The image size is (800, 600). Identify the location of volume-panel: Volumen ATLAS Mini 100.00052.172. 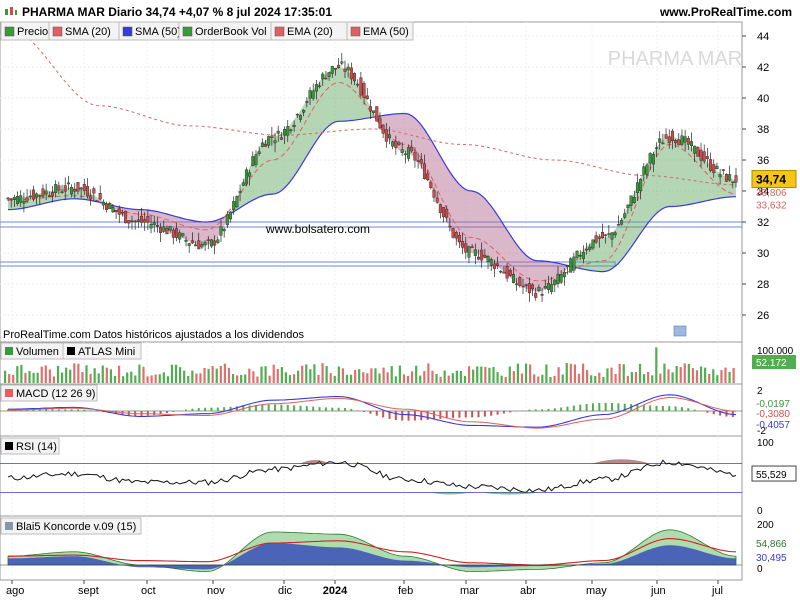
(398, 362).